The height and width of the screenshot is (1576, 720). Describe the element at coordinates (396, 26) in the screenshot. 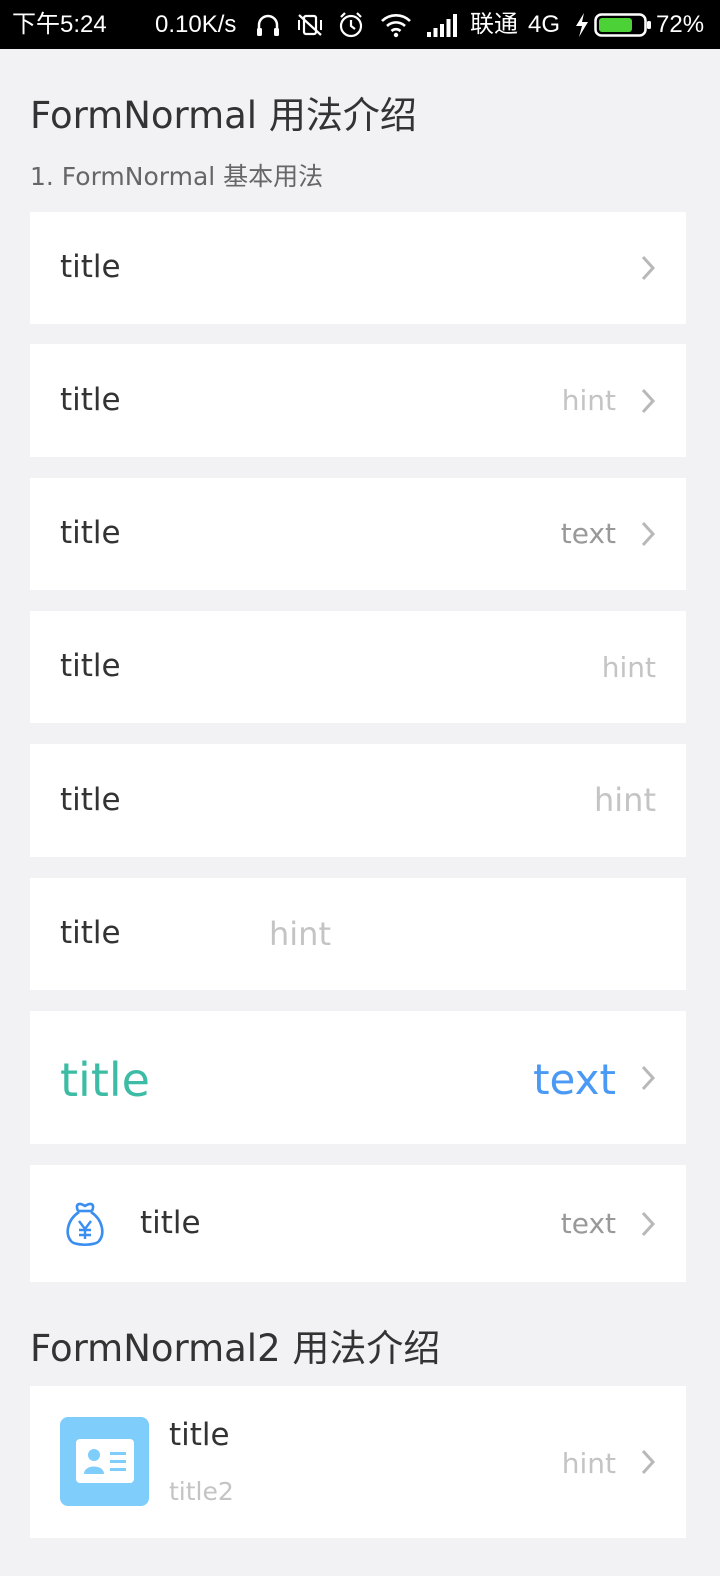

I see `wifi-icon` at that location.